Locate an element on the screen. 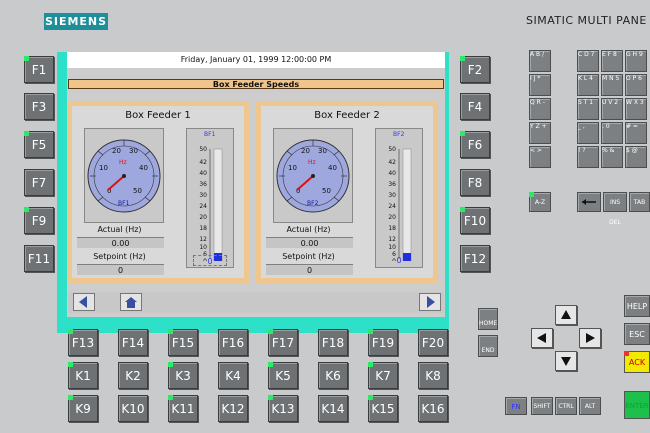 This screenshot has width=650, height=433. keypad-key: G H 9 is located at coordinates (636, 61).